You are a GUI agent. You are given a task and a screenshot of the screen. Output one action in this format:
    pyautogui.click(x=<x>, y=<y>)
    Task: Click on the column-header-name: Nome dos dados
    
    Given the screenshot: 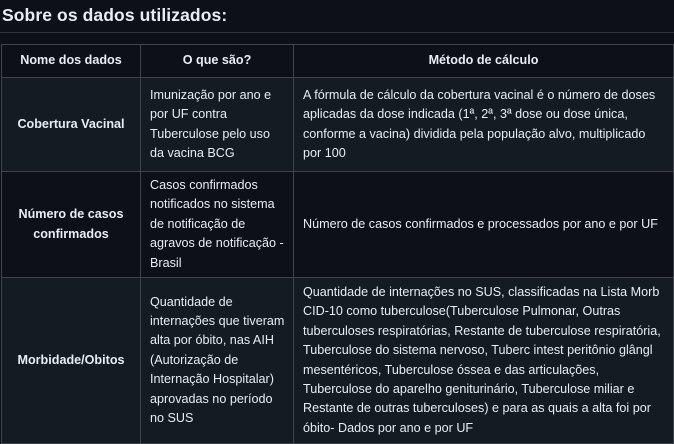 What is the action you would take?
    pyautogui.click(x=71, y=61)
    